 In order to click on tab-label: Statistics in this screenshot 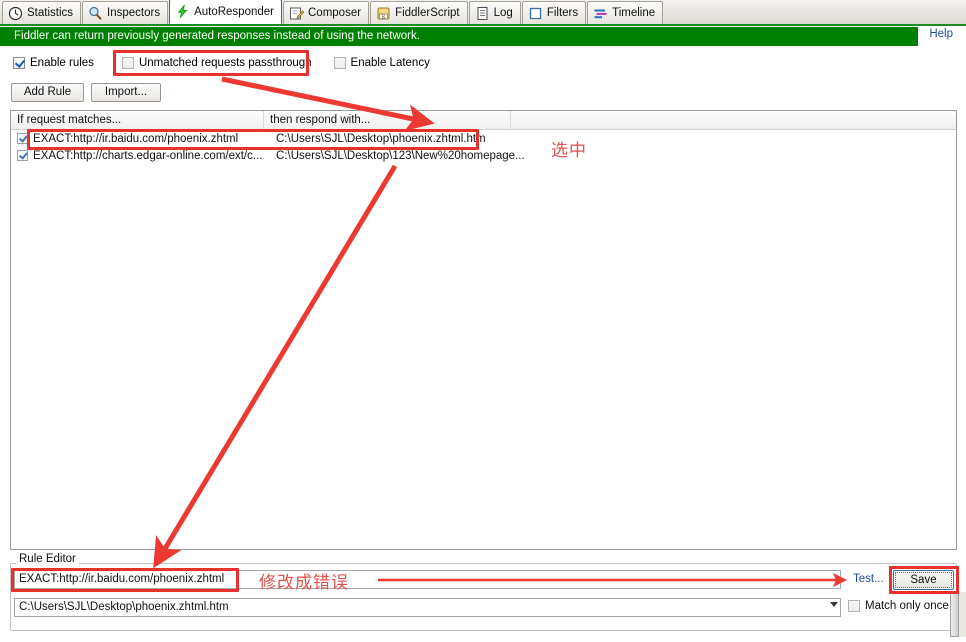, I will do `click(50, 13)`.